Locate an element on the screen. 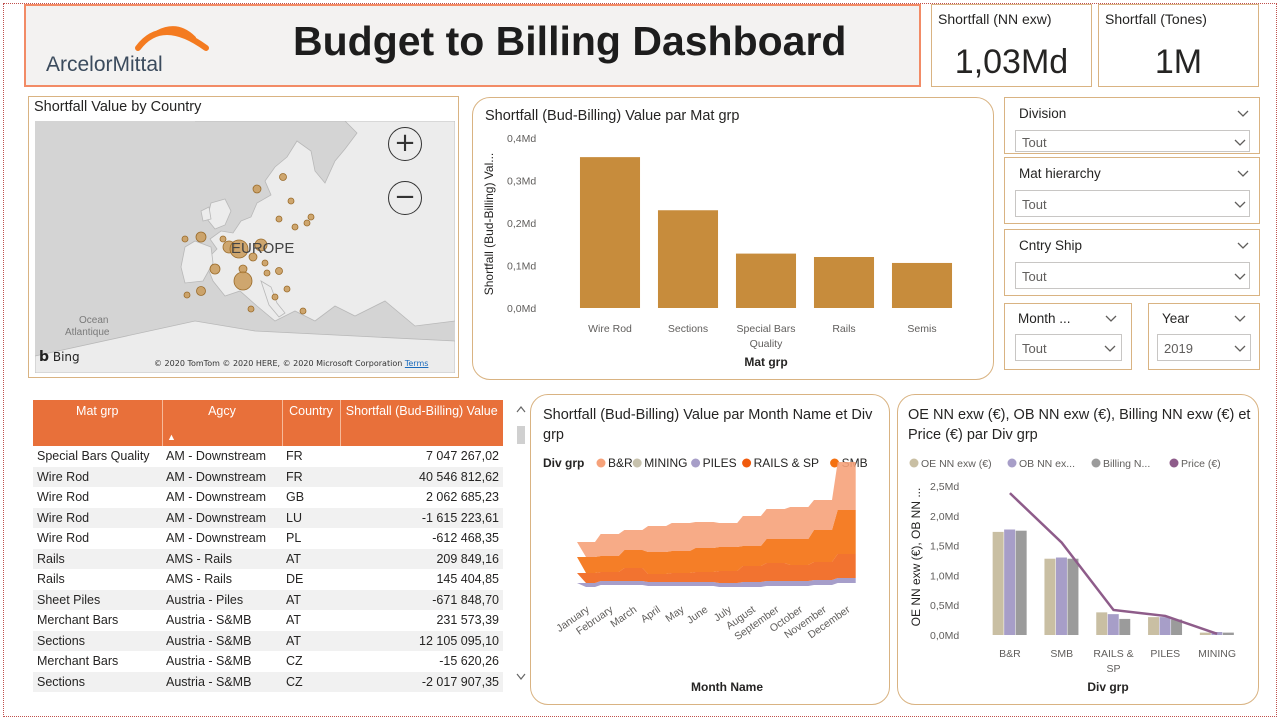 This screenshot has width=1280, height=720. table-row: Rails AMS - Rails AT 209 849,16 is located at coordinates (268, 558).